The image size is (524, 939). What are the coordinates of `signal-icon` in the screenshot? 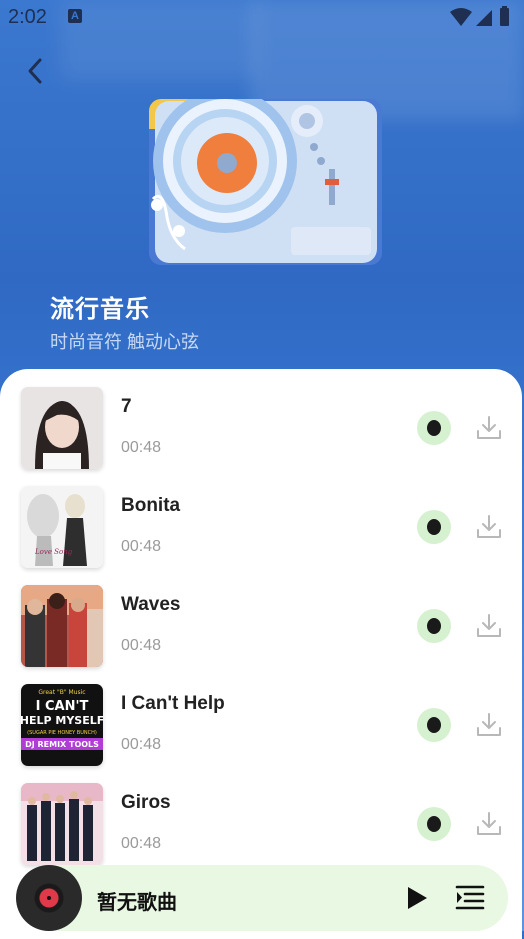 It's located at (484, 18).